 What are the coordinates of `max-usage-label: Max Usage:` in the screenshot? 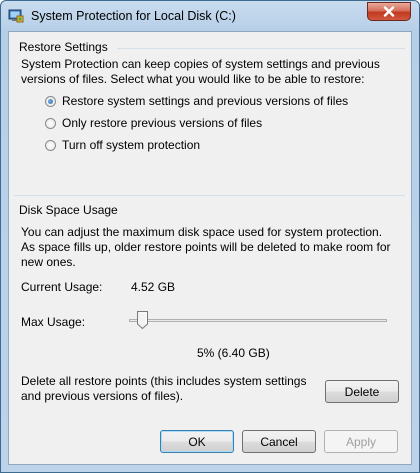 It's located at (53, 322).